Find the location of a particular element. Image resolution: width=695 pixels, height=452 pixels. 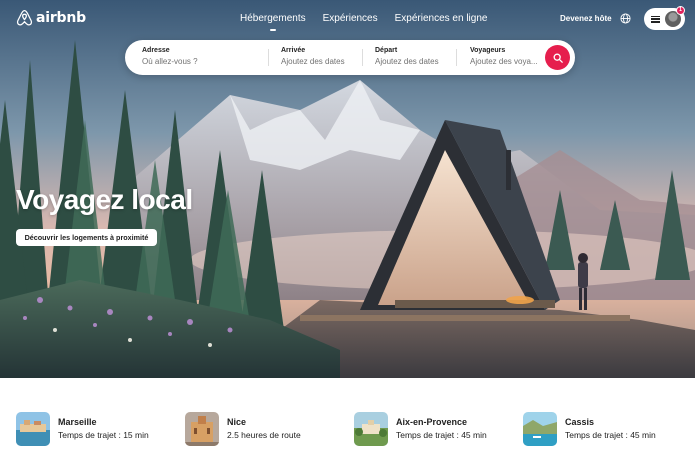

checkout-input: Ajoutez des dates is located at coordinates (417, 61).